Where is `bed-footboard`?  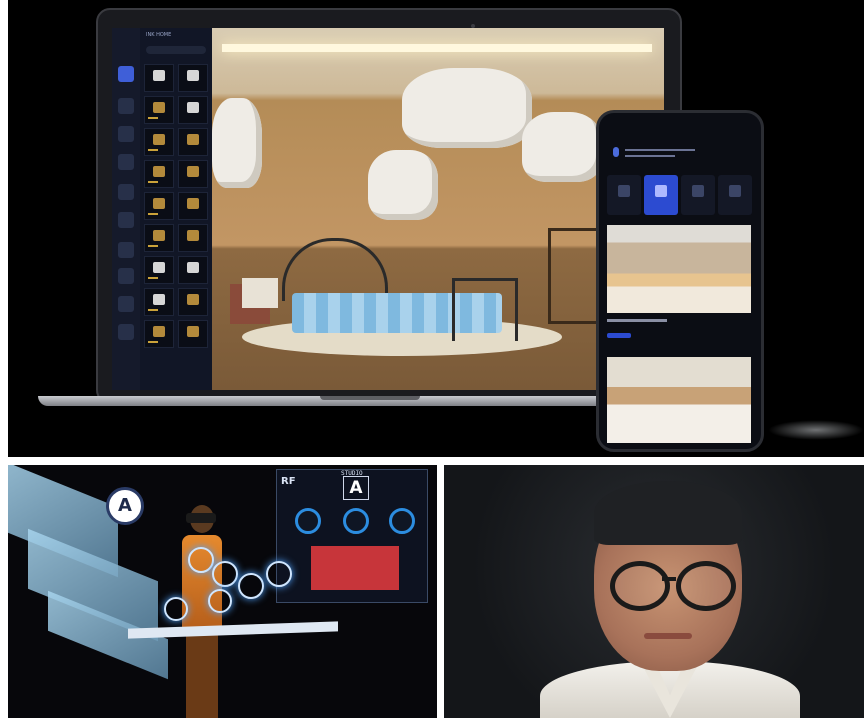
bed-footboard is located at coordinates (485, 309).